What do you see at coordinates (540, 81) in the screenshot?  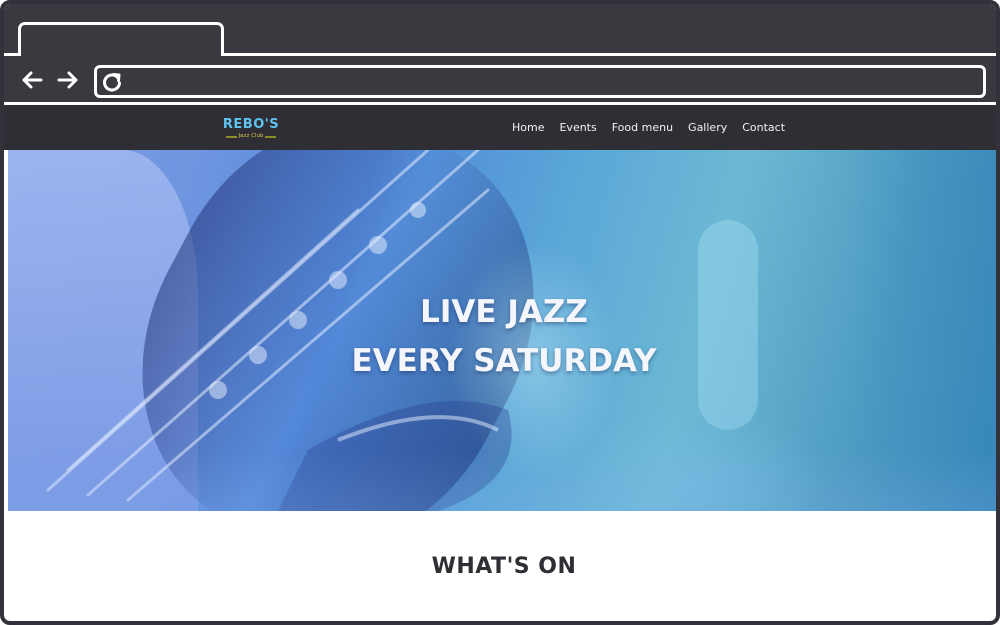 I see `address-bar` at bounding box center [540, 81].